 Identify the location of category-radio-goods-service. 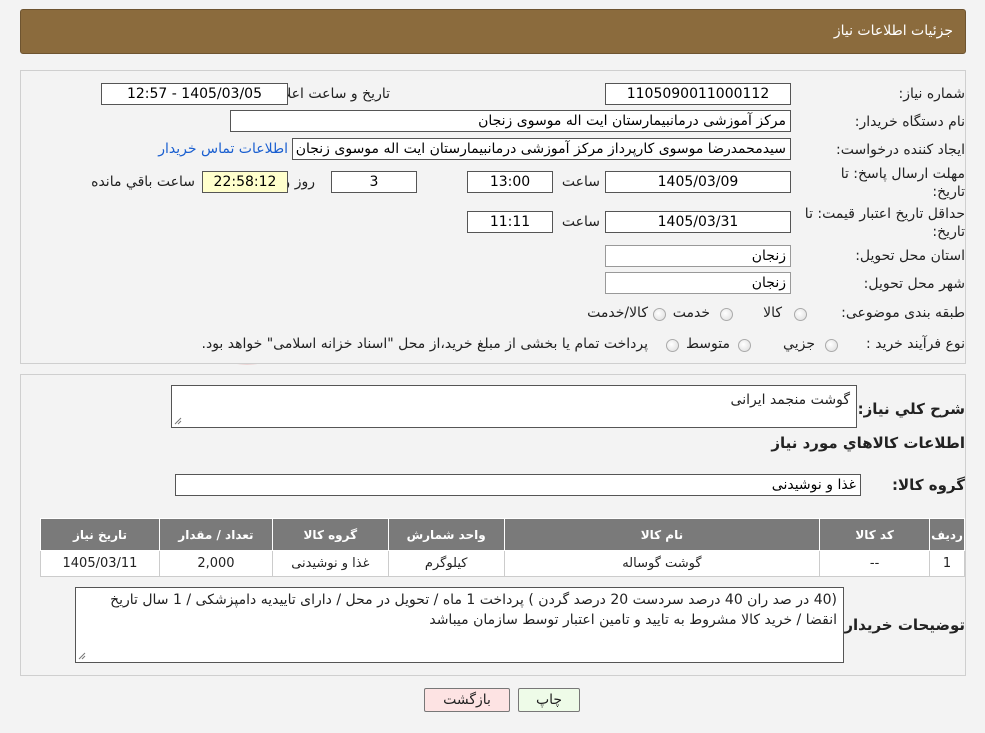
(659, 314).